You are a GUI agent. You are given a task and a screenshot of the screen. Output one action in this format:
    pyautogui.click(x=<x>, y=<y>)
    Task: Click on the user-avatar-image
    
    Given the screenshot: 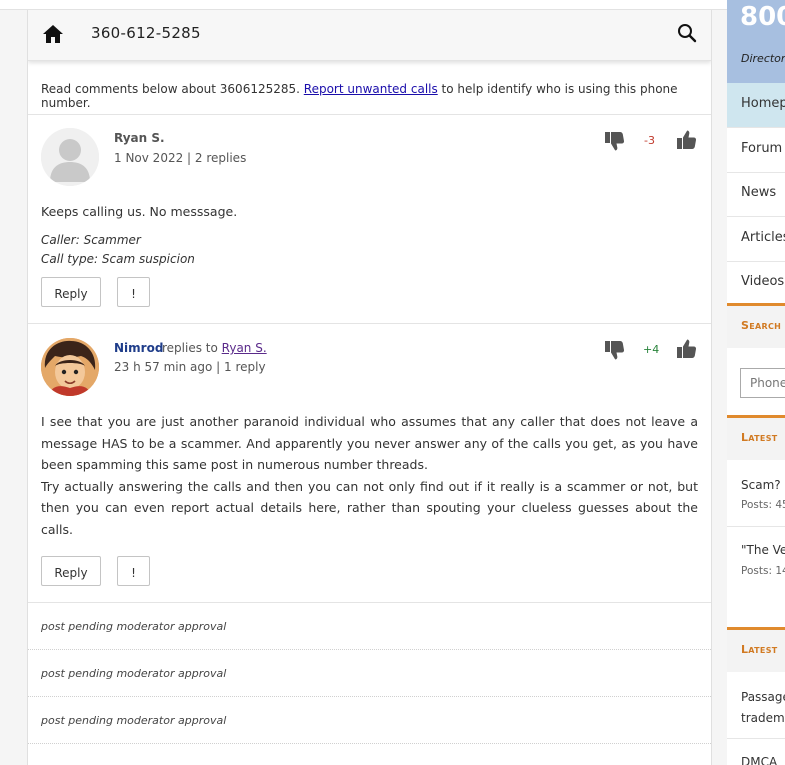 What is the action you would take?
    pyautogui.click(x=70, y=367)
    